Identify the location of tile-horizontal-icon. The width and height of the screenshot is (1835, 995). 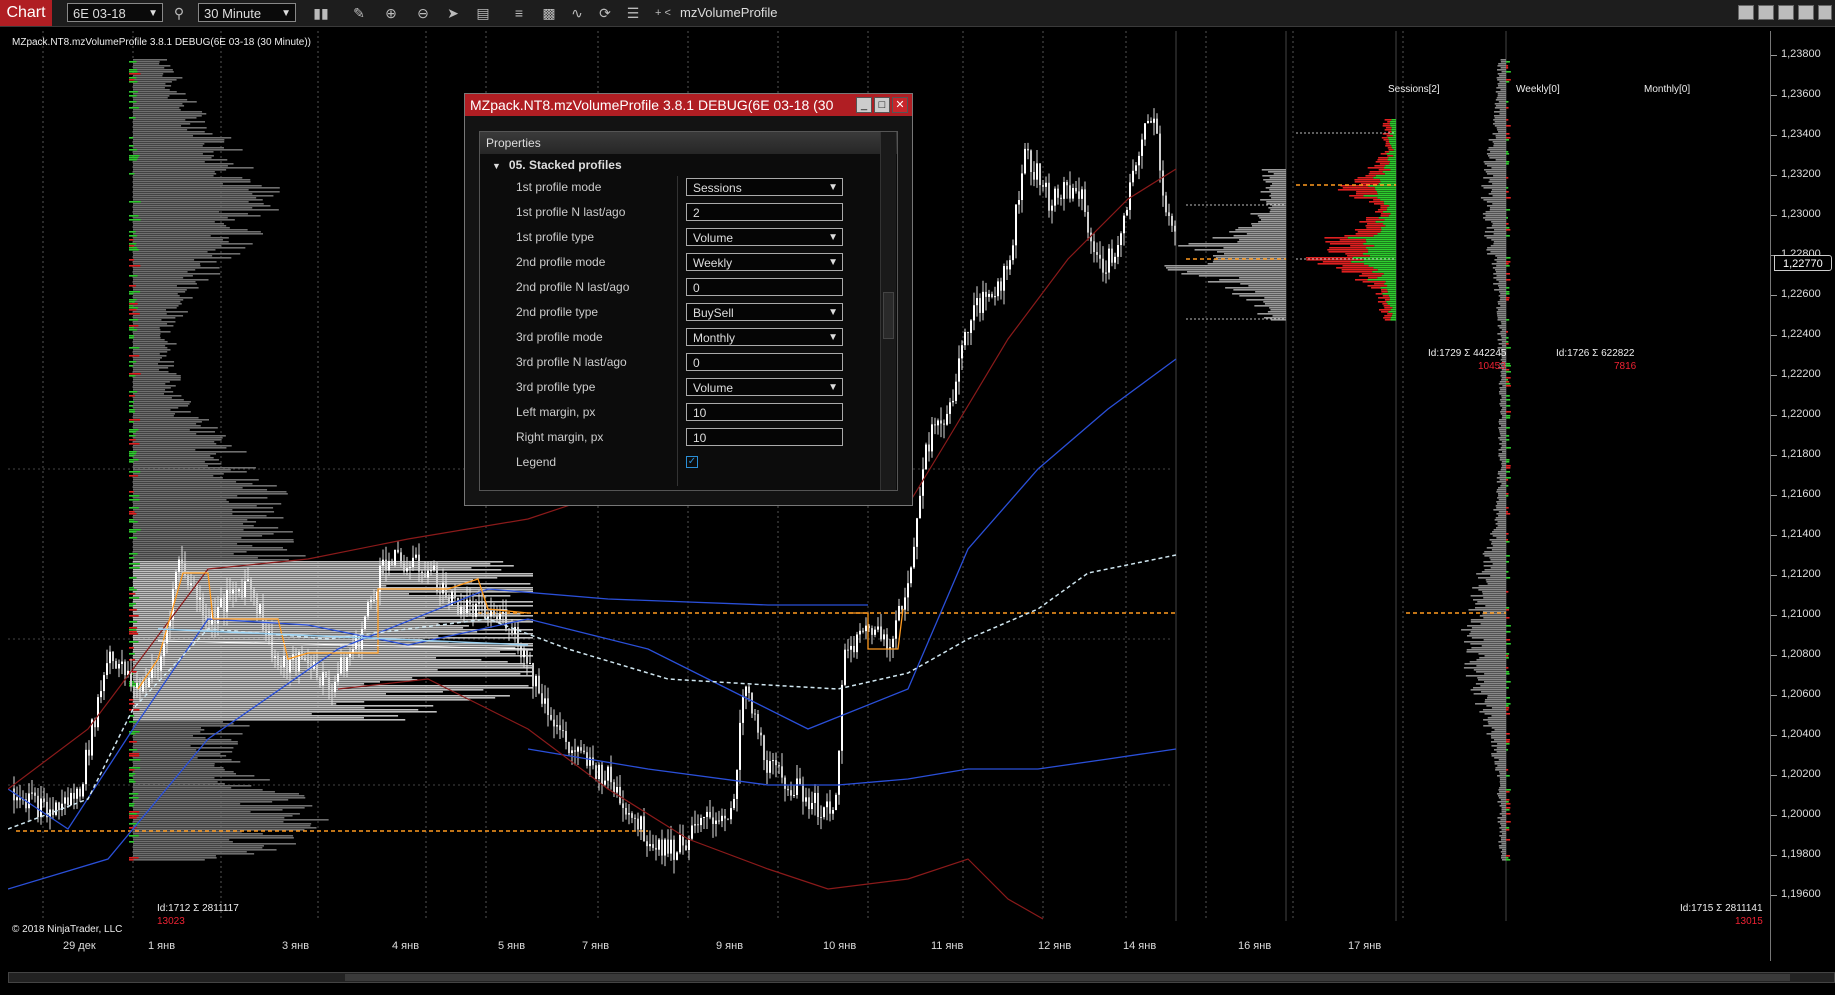
(1766, 12).